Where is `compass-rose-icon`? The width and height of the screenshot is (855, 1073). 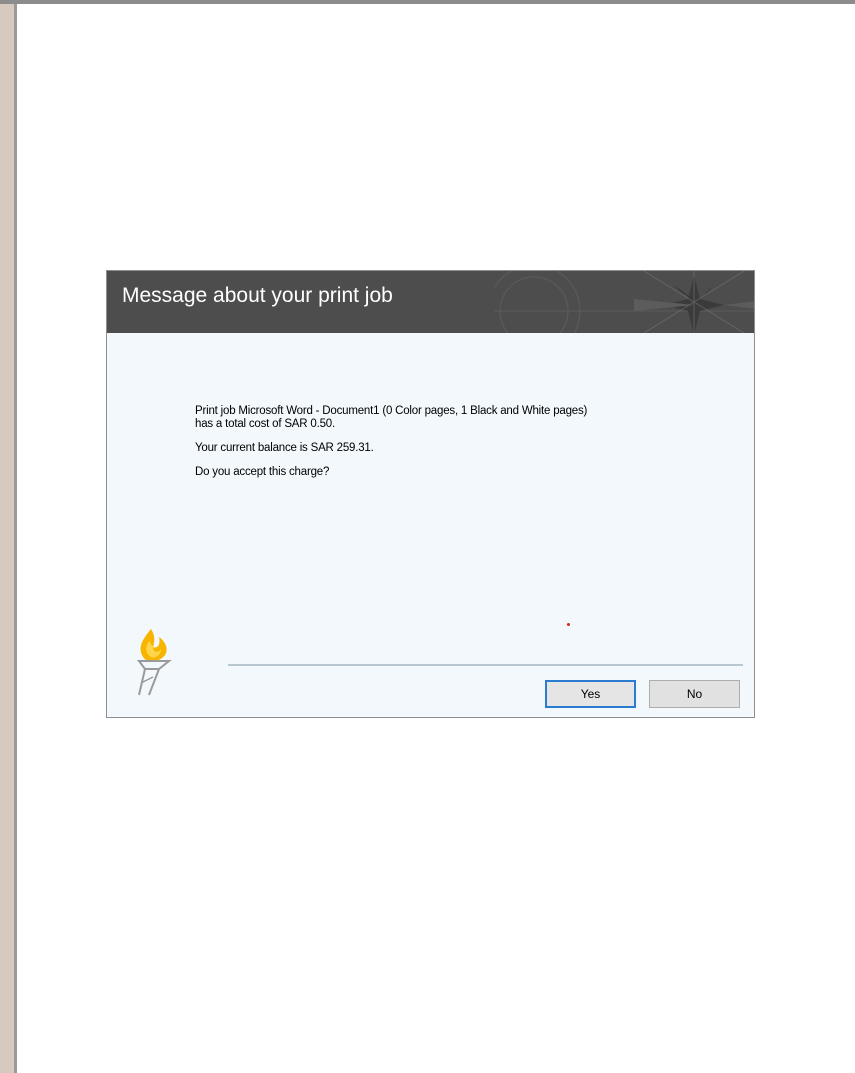
compass-rose-icon is located at coordinates (624, 302).